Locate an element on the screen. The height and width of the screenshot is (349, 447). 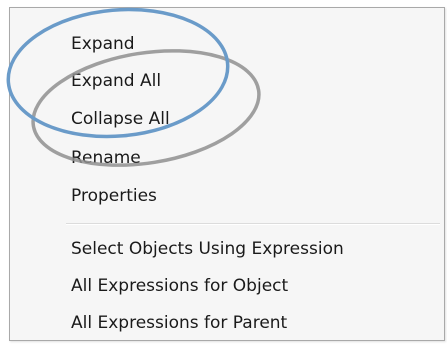
menu-item-select-objects-using-expression: Select Objects Using Expression is located at coordinates (227, 249).